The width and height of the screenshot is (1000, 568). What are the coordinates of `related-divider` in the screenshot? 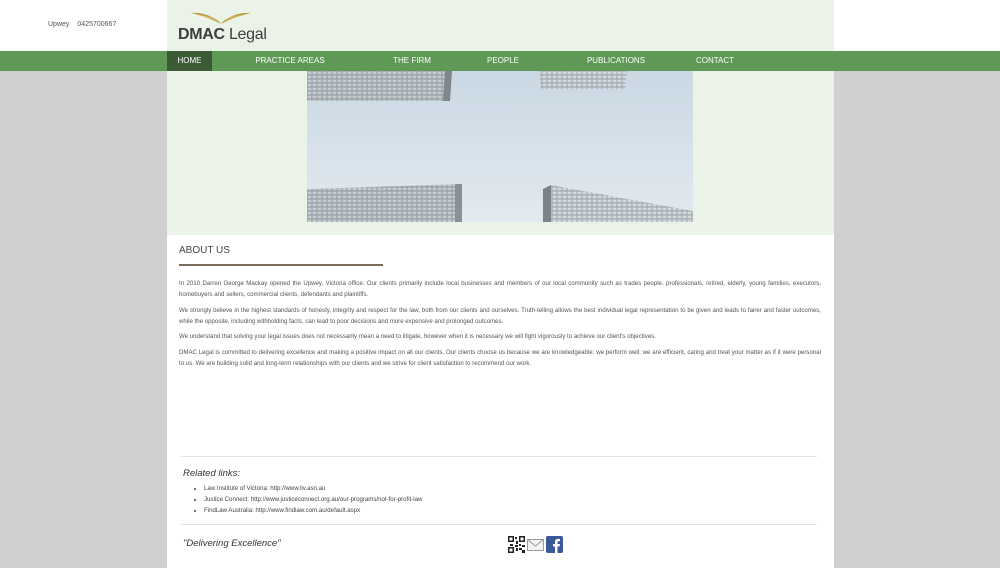 It's located at (499, 456).